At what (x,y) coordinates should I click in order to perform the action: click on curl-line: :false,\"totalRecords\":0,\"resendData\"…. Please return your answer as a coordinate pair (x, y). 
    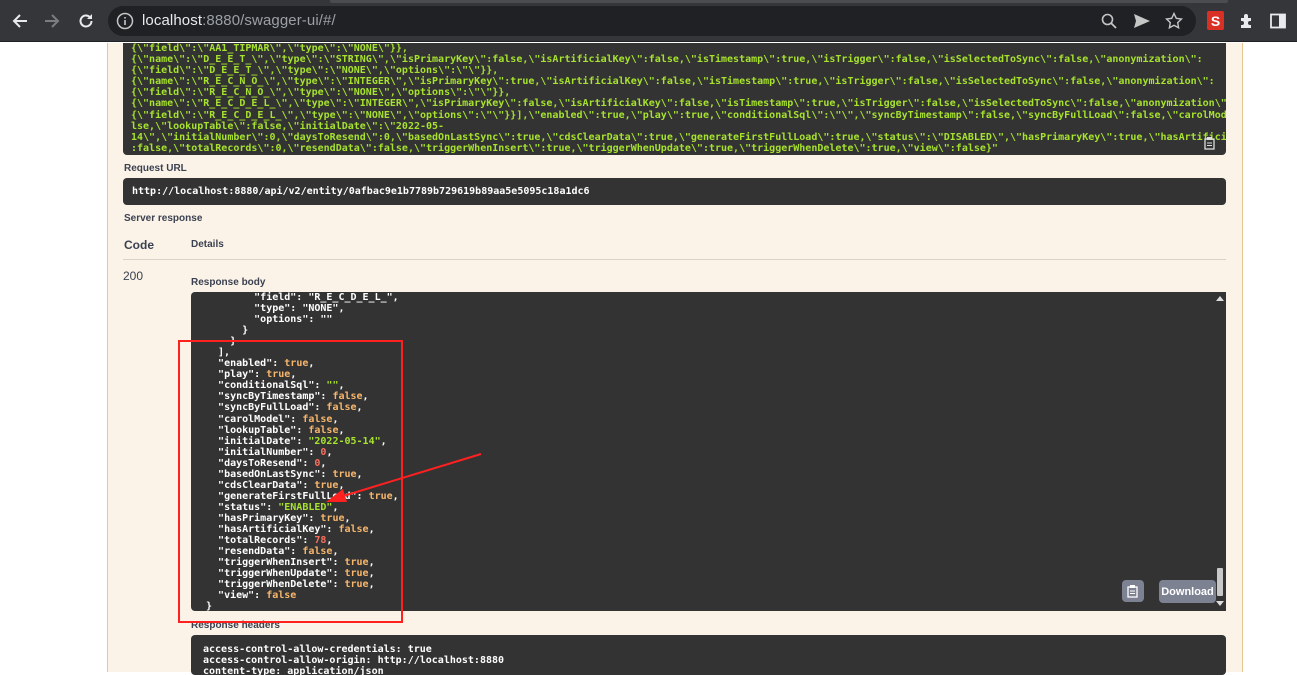
    Looking at the image, I should click on (564, 148).